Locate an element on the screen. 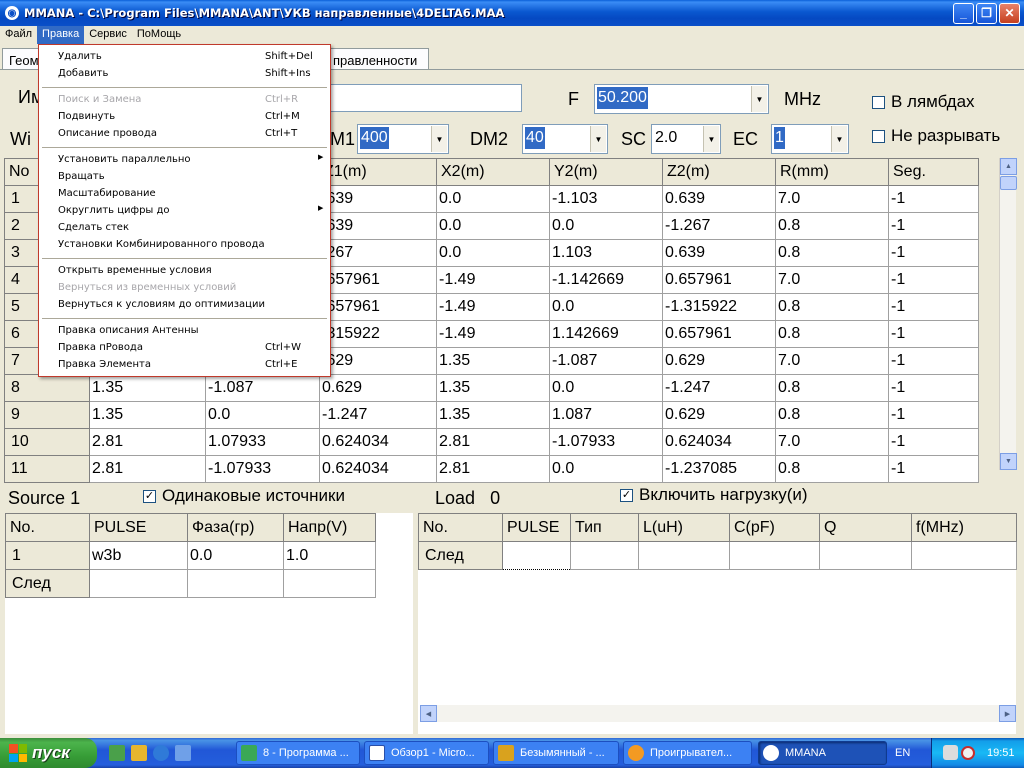 Image resolution: width=1024 pixels, height=768 pixels. row-number: 11 is located at coordinates (47, 469).